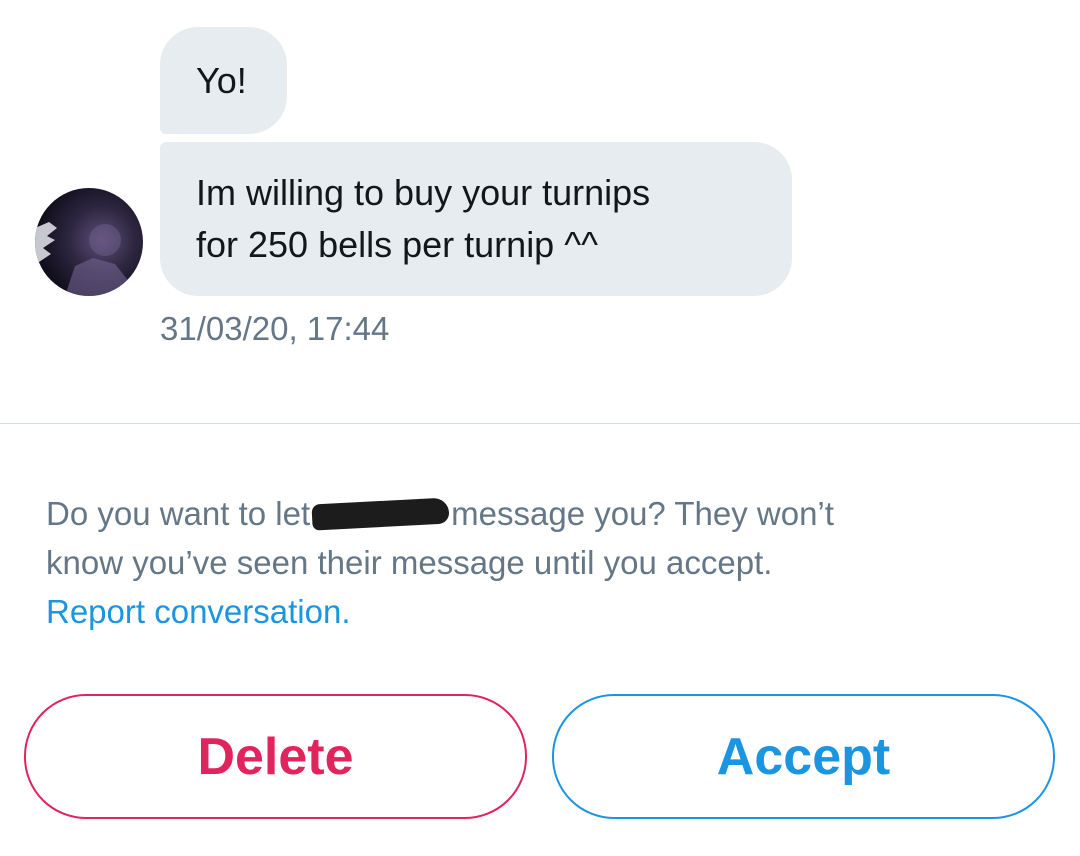  I want to click on accept-button: Accept, so click(803, 756).